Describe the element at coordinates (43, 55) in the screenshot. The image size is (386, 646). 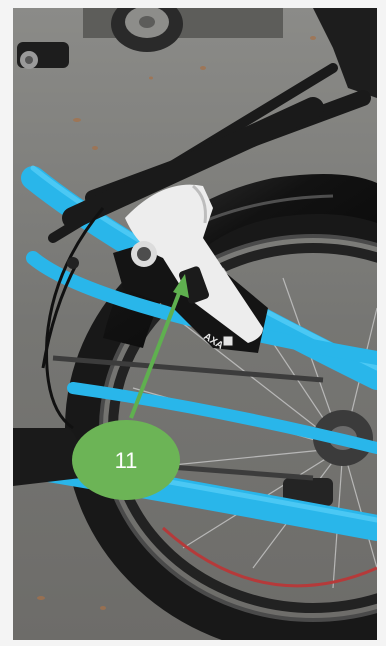
I see `seat-clamp` at that location.